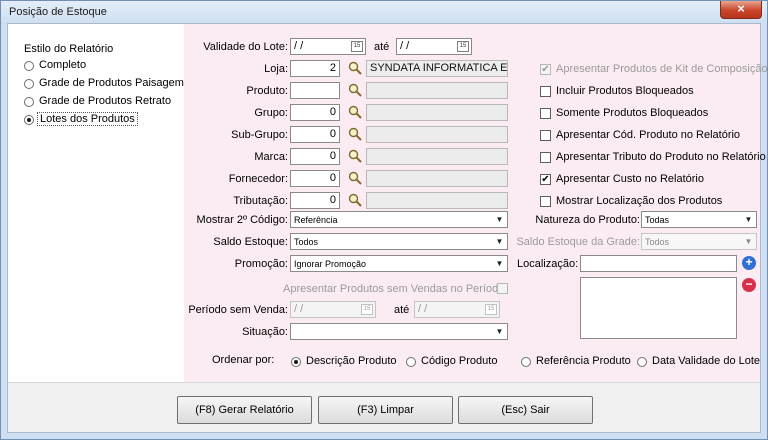 This screenshot has width=768, height=440. I want to click on radio-ordem-referencia, so click(526, 362).